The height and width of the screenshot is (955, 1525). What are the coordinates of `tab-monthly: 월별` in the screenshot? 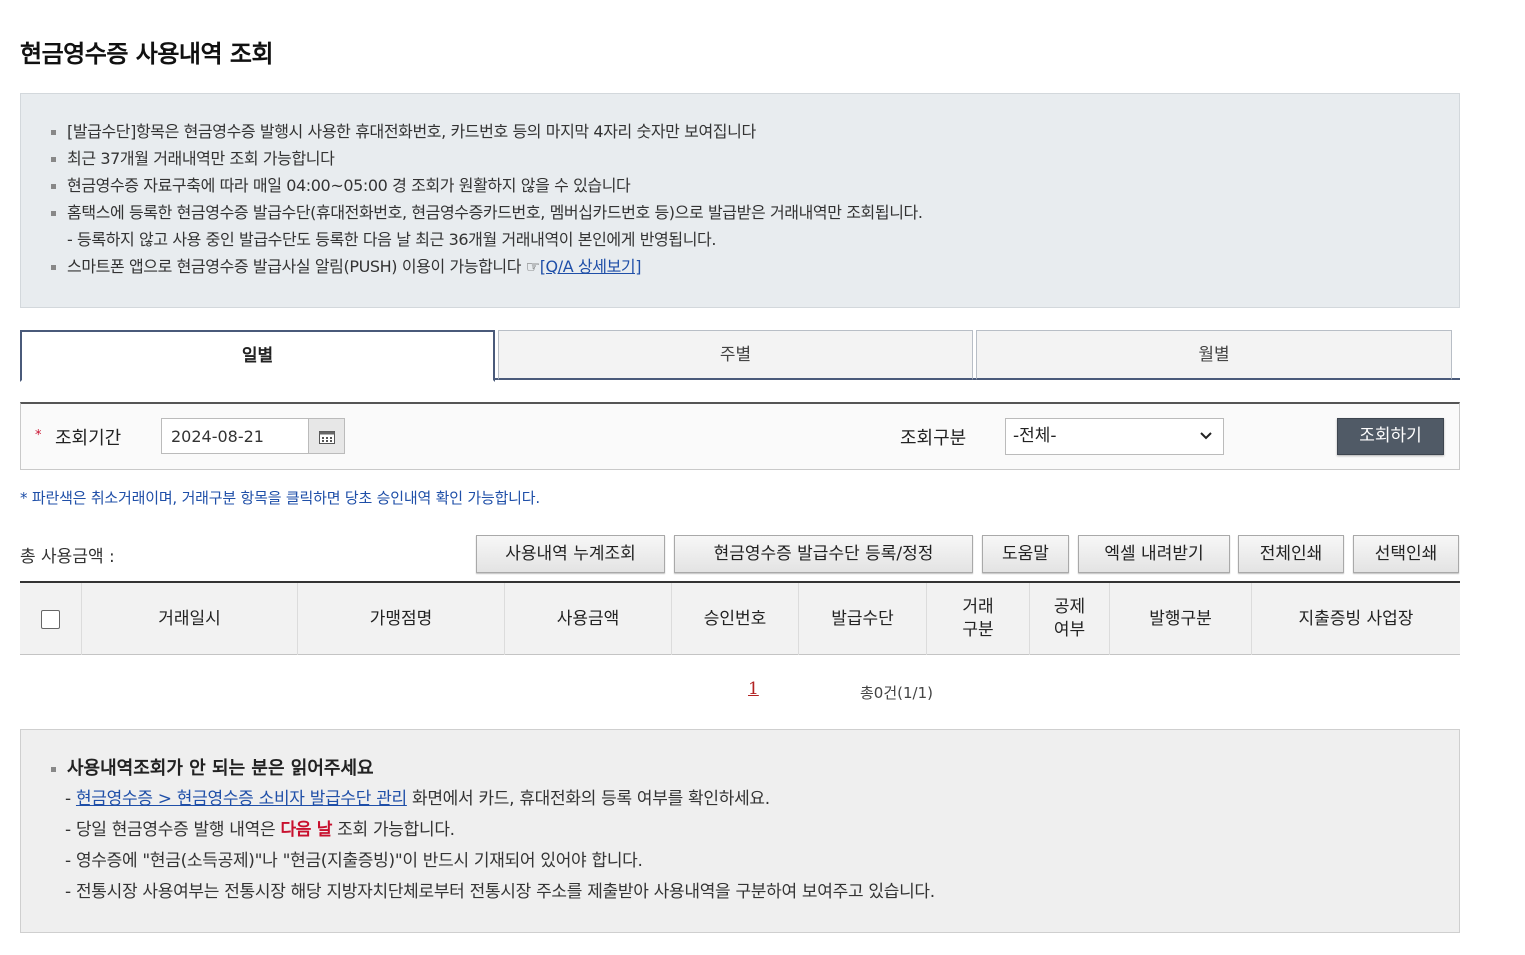 It's located at (1214, 355).